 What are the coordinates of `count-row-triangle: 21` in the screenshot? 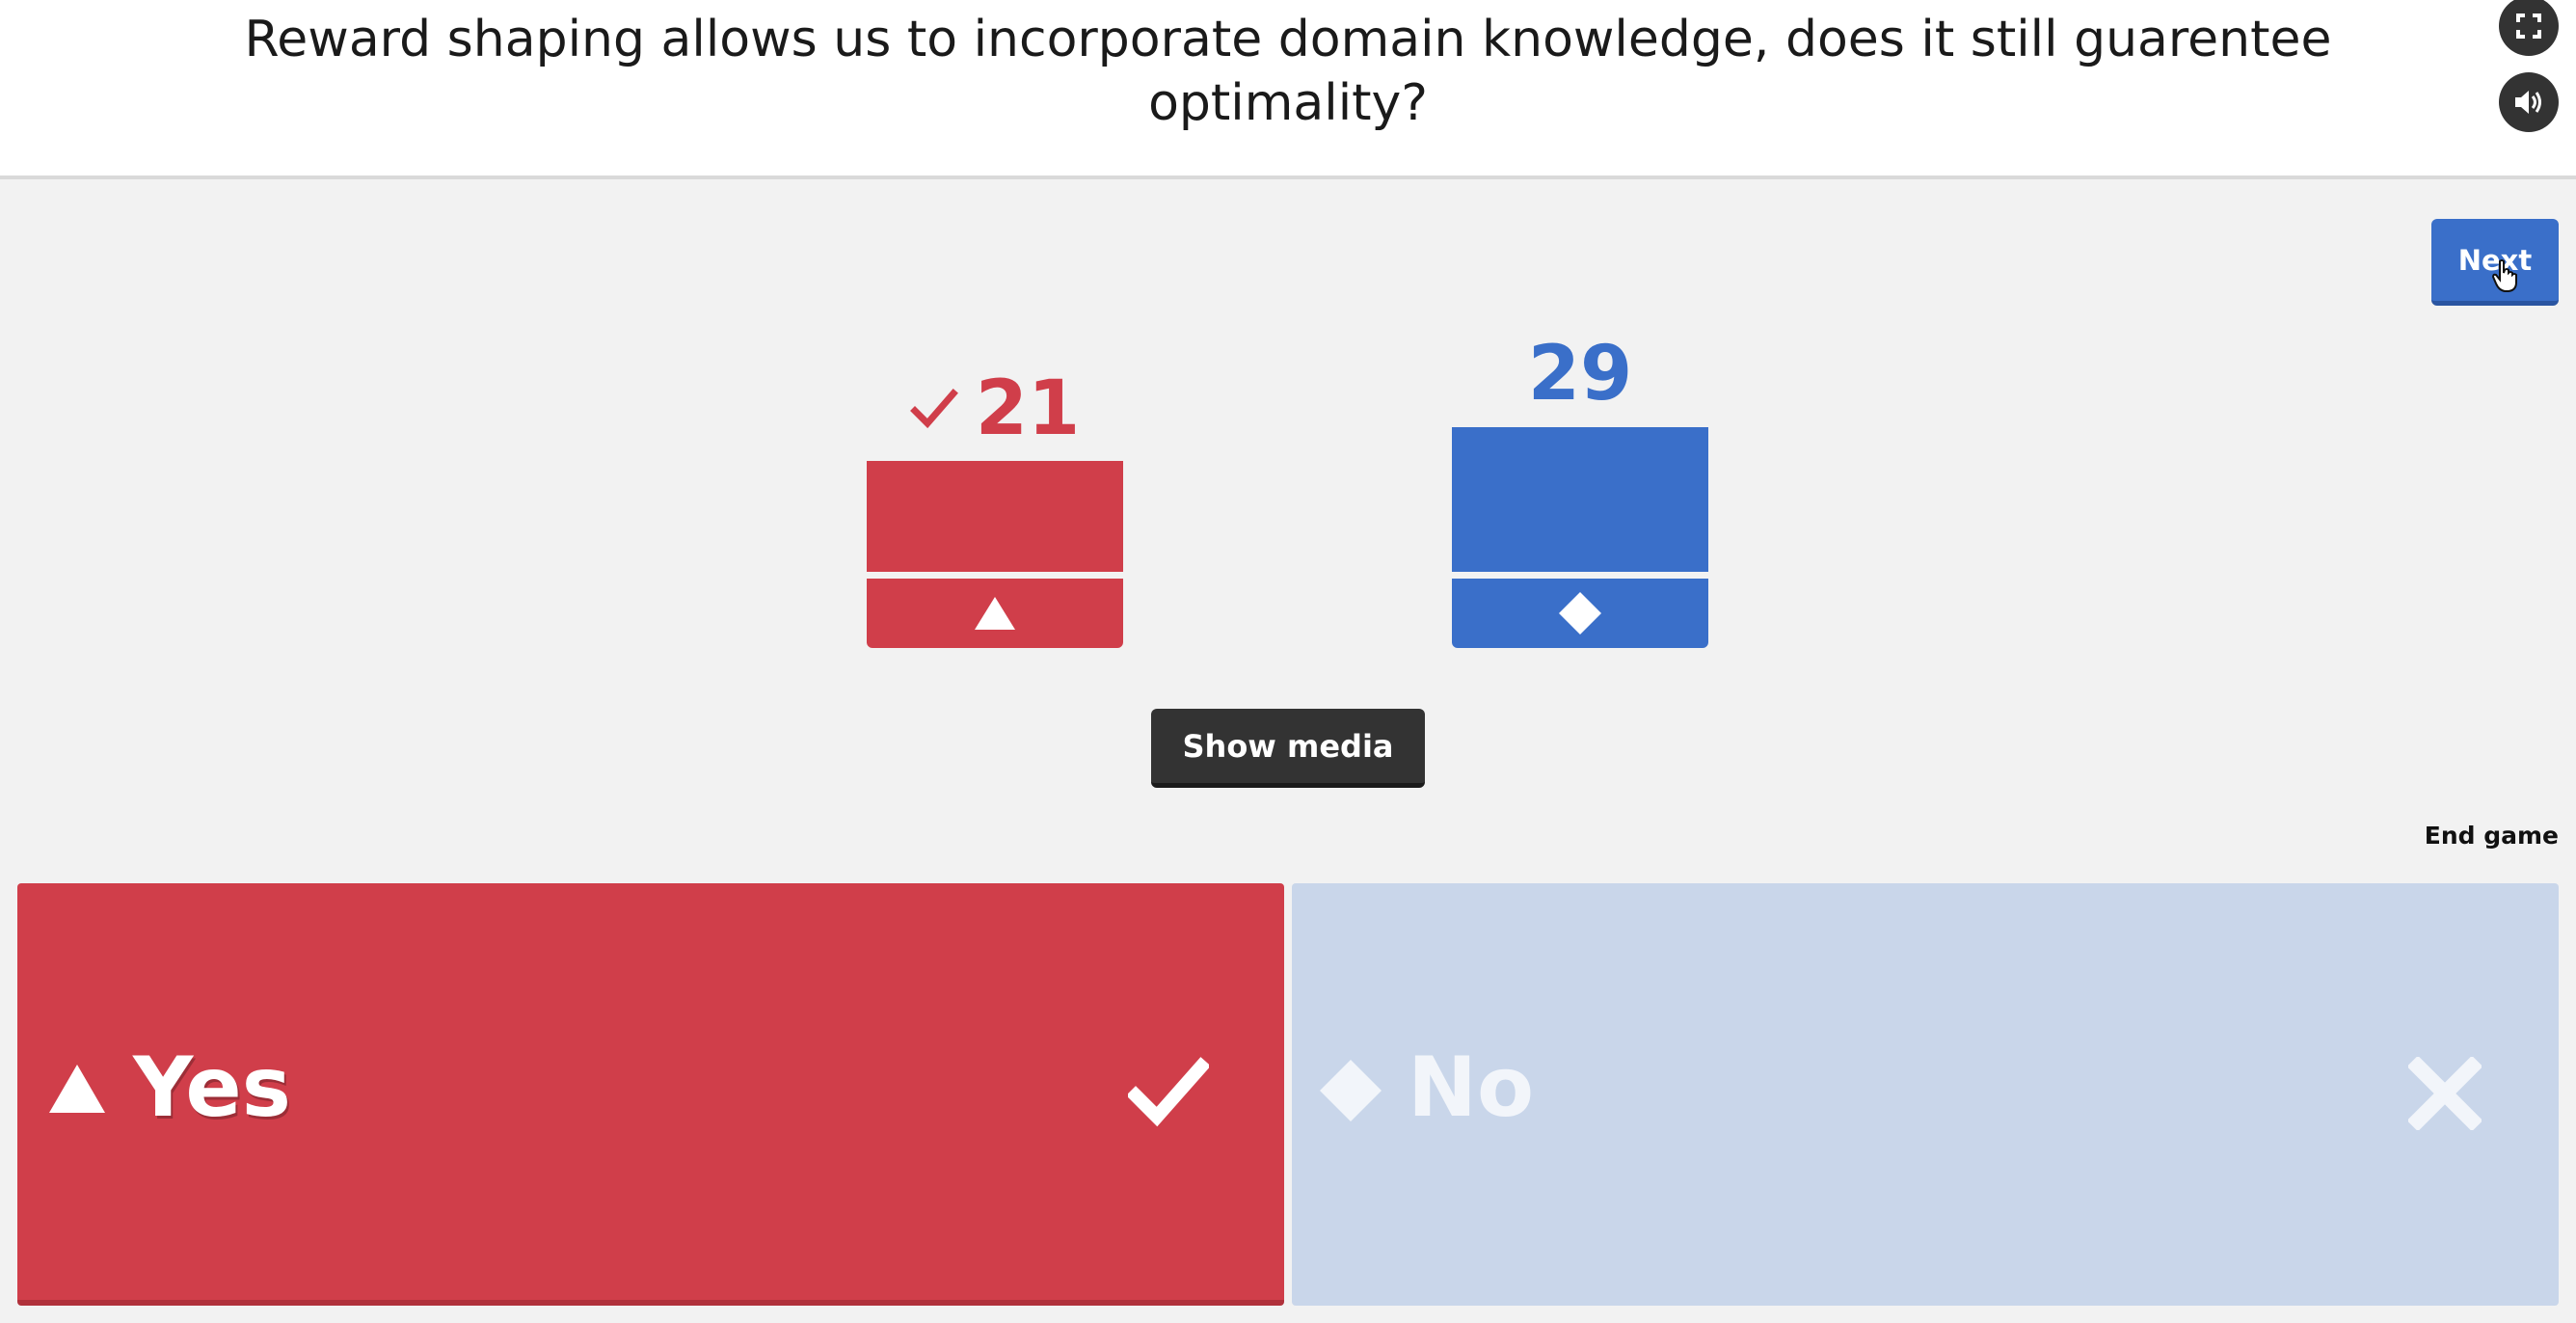 It's located at (995, 408).